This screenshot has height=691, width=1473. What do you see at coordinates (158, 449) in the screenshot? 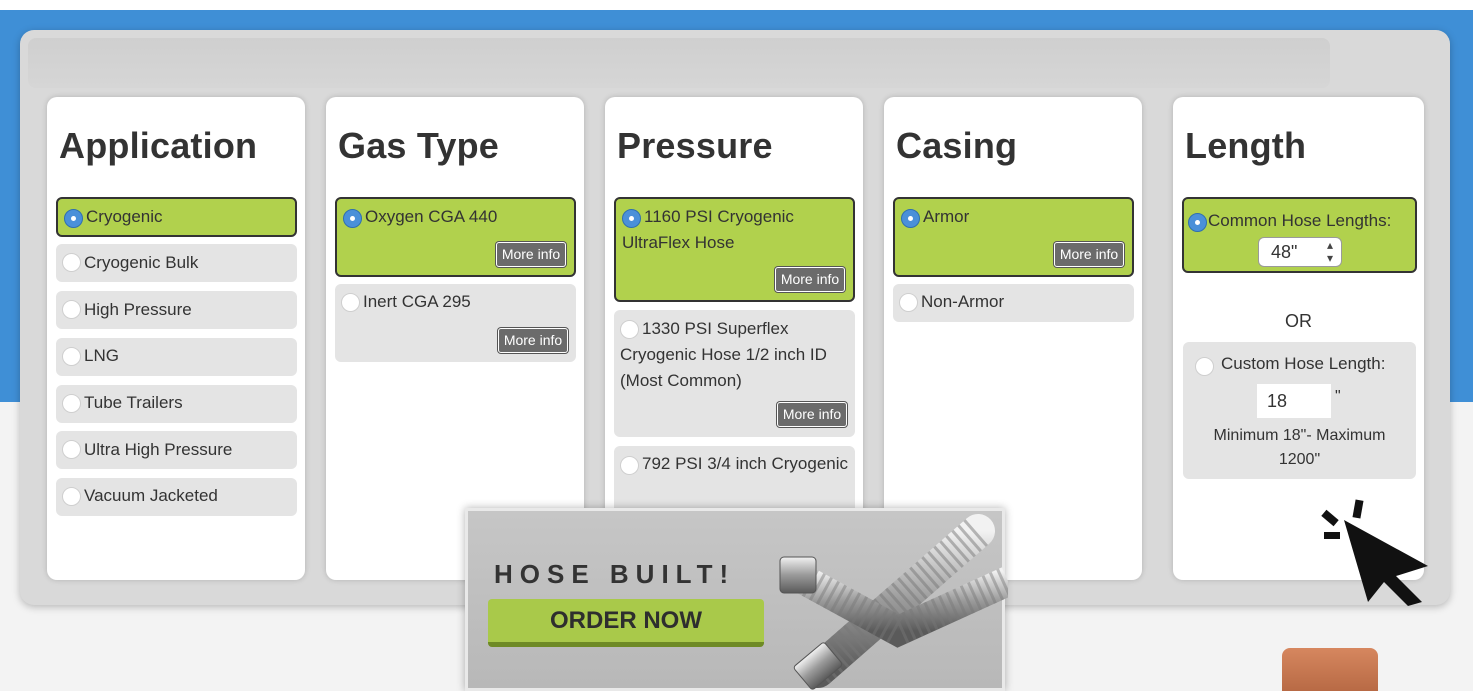
I see `option-label: Ultra High Pressure` at bounding box center [158, 449].